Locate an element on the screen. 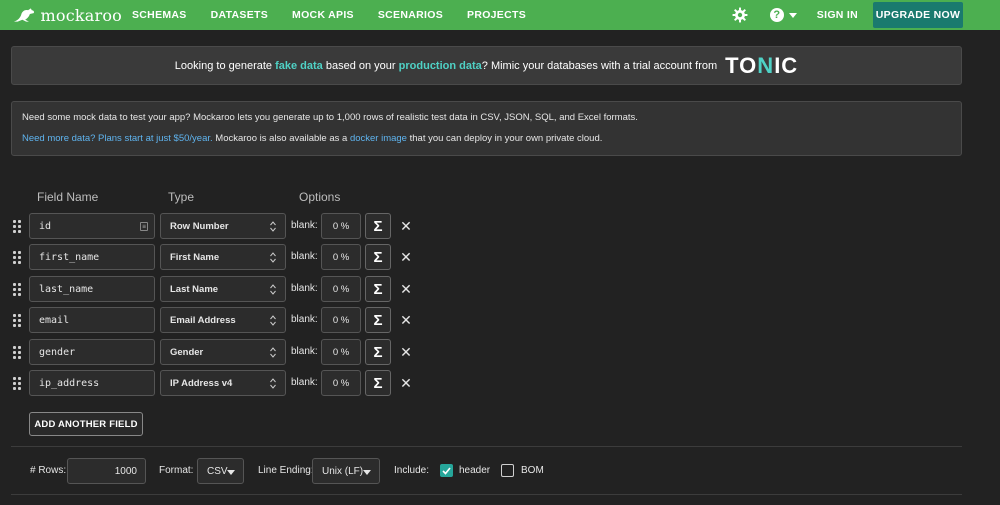  bom-checkbox is located at coordinates (507, 470).